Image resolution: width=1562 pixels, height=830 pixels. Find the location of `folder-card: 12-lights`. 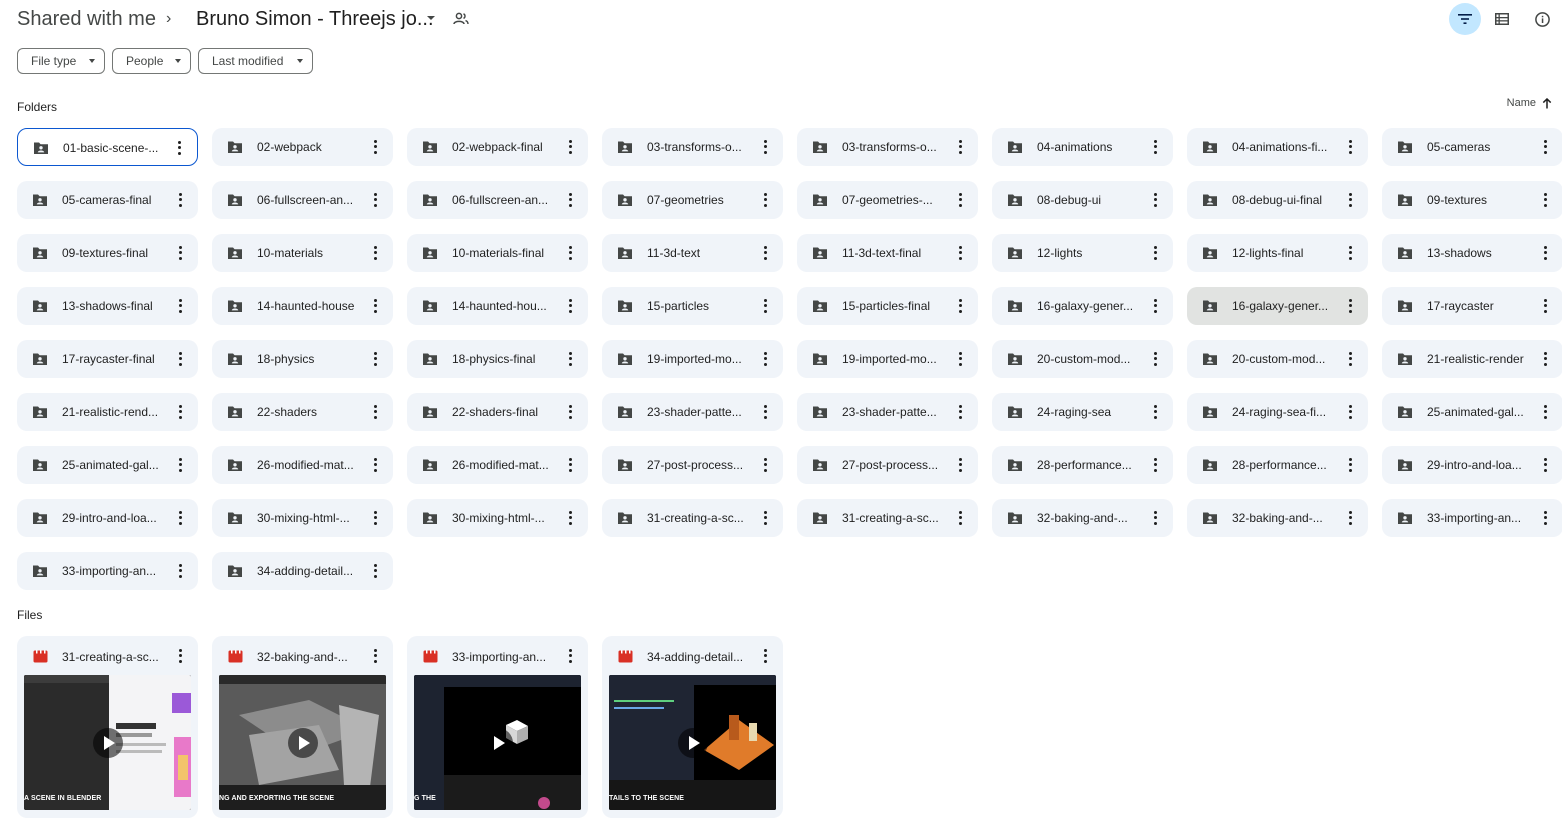

folder-card: 12-lights is located at coordinates (1082, 253).